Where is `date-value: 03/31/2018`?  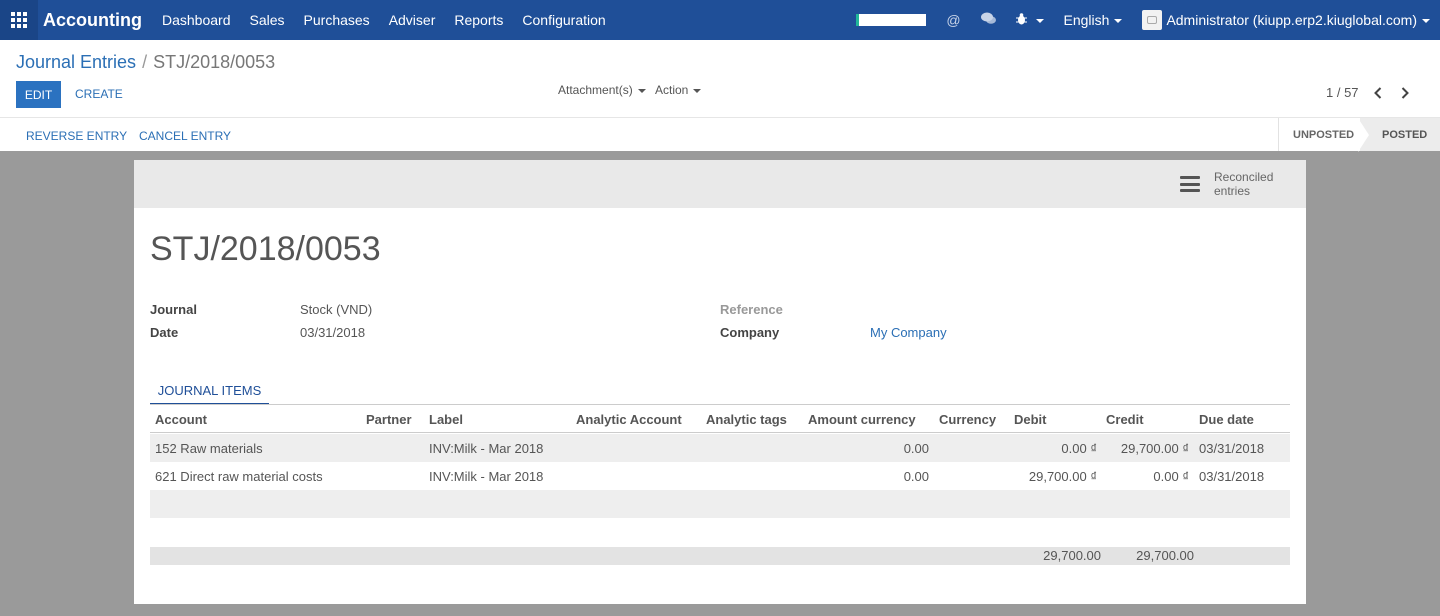
date-value: 03/31/2018 is located at coordinates (333, 332).